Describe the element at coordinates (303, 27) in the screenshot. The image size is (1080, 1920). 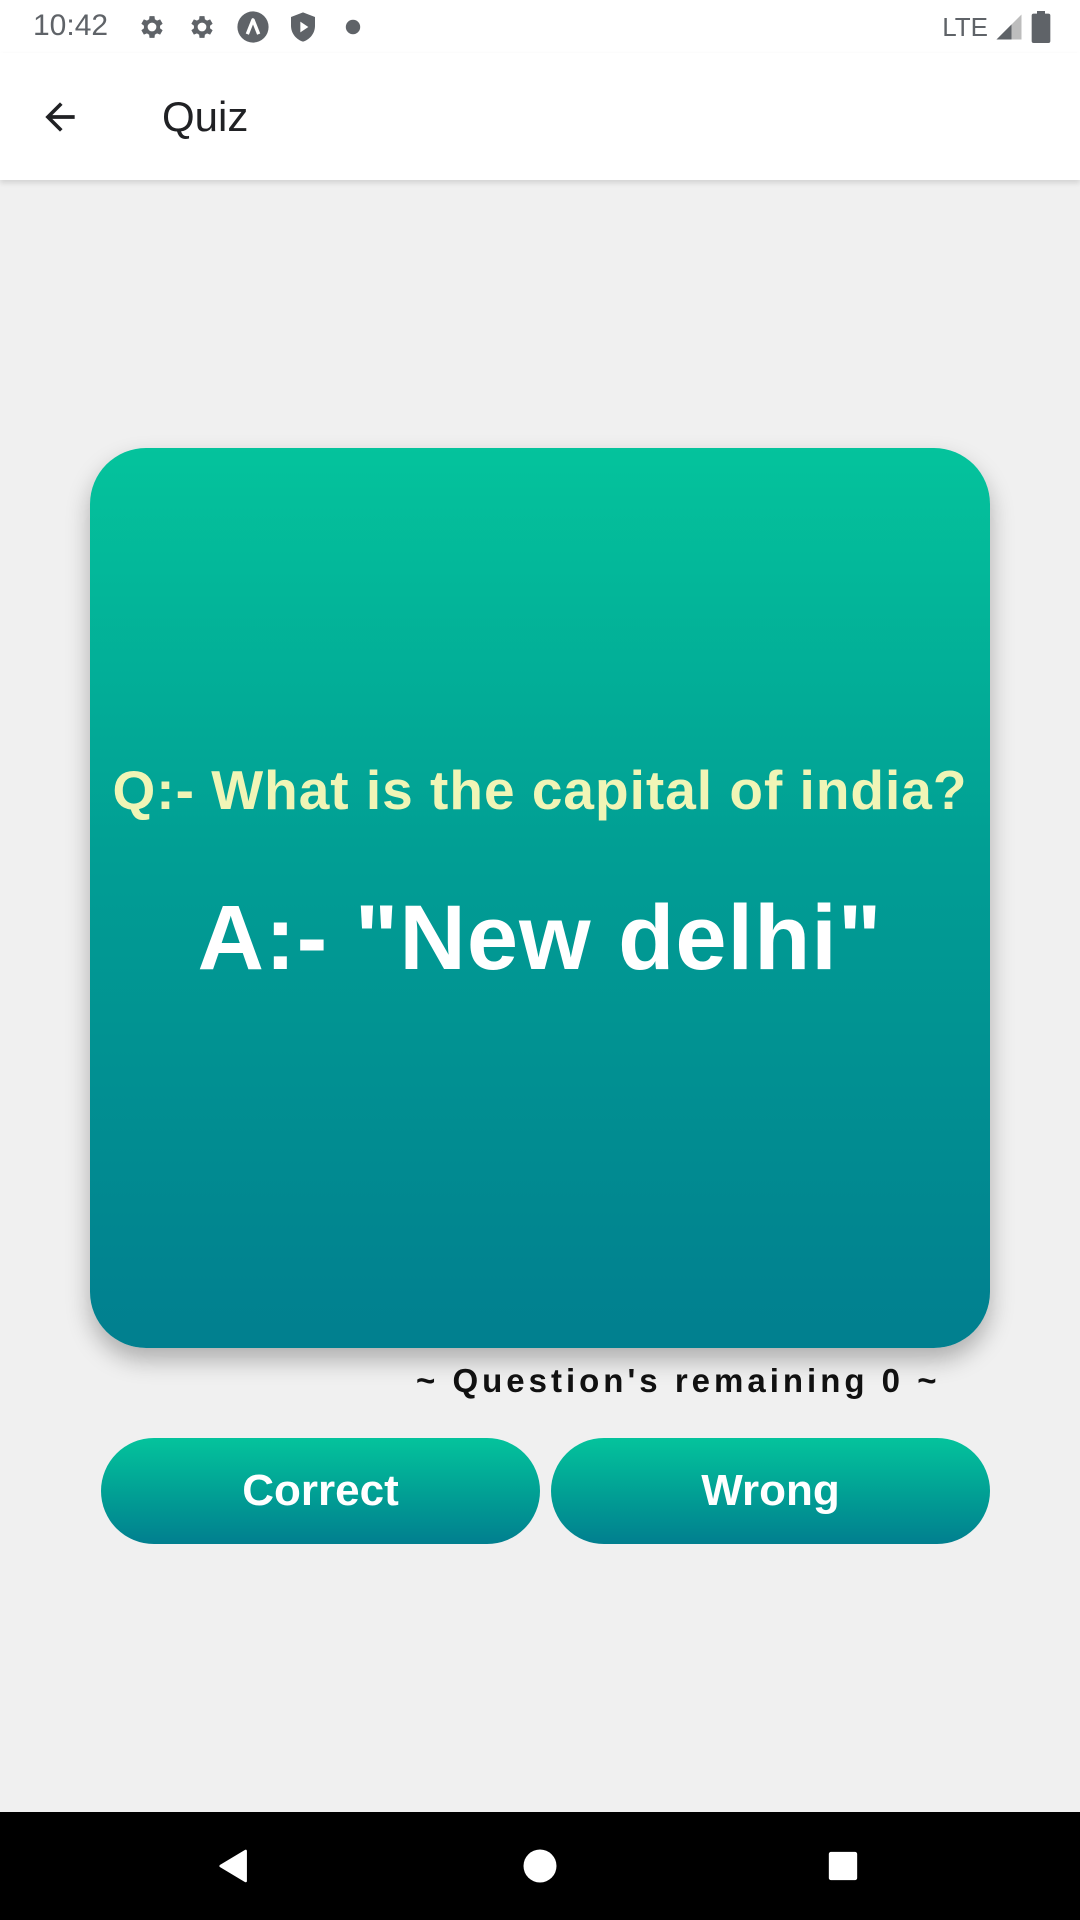
I see `shield-play-icon` at that location.